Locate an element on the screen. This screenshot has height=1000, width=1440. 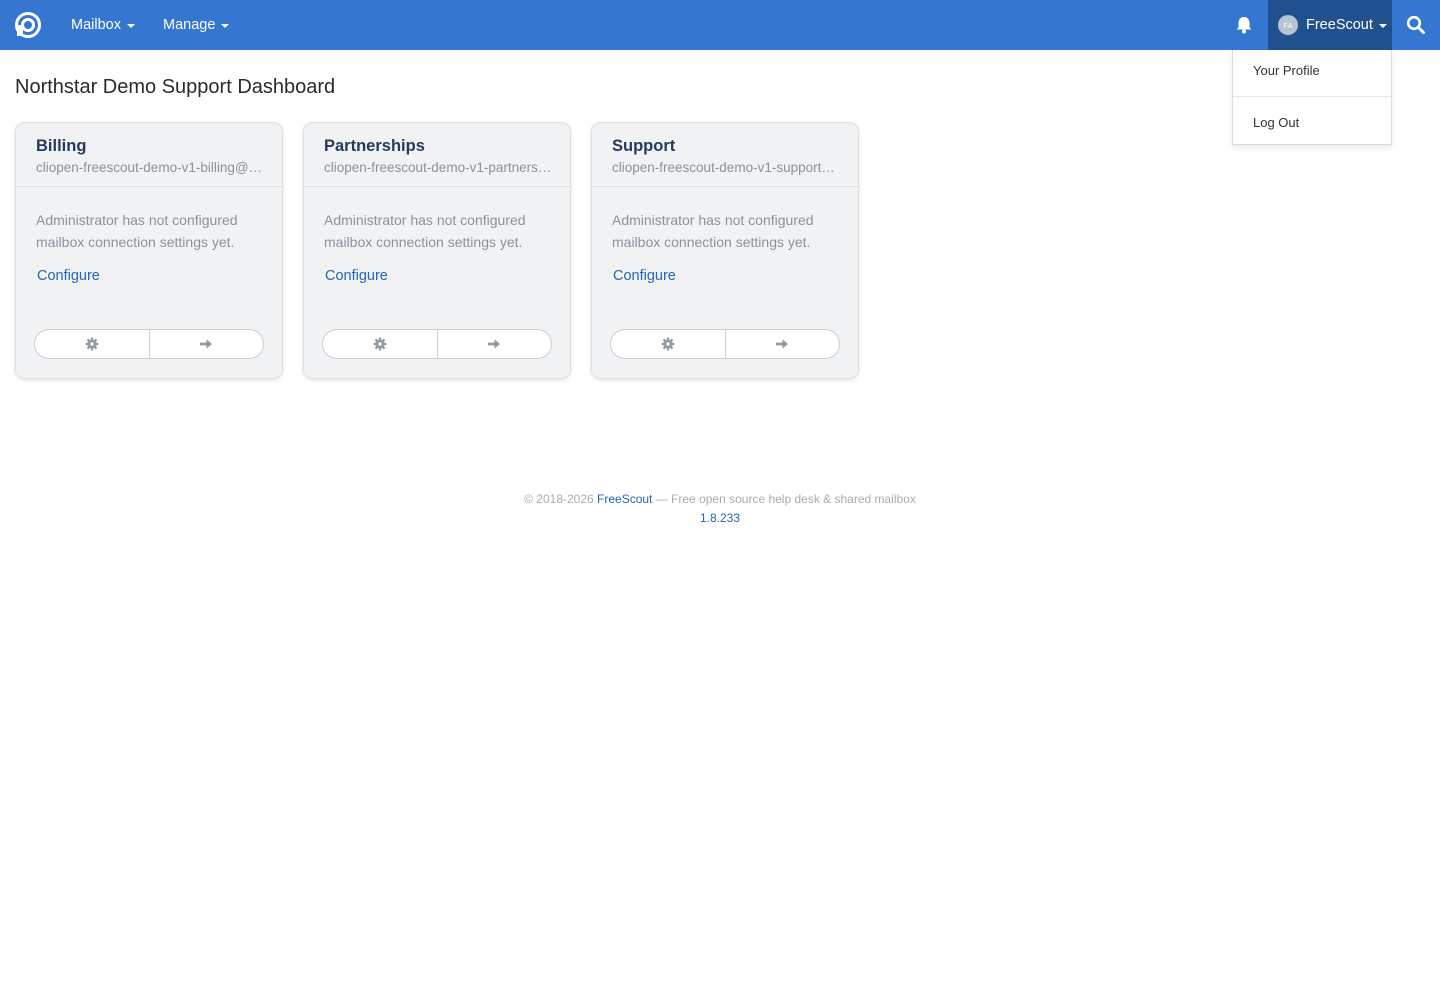
user-name: FreeScout is located at coordinates (1339, 25).